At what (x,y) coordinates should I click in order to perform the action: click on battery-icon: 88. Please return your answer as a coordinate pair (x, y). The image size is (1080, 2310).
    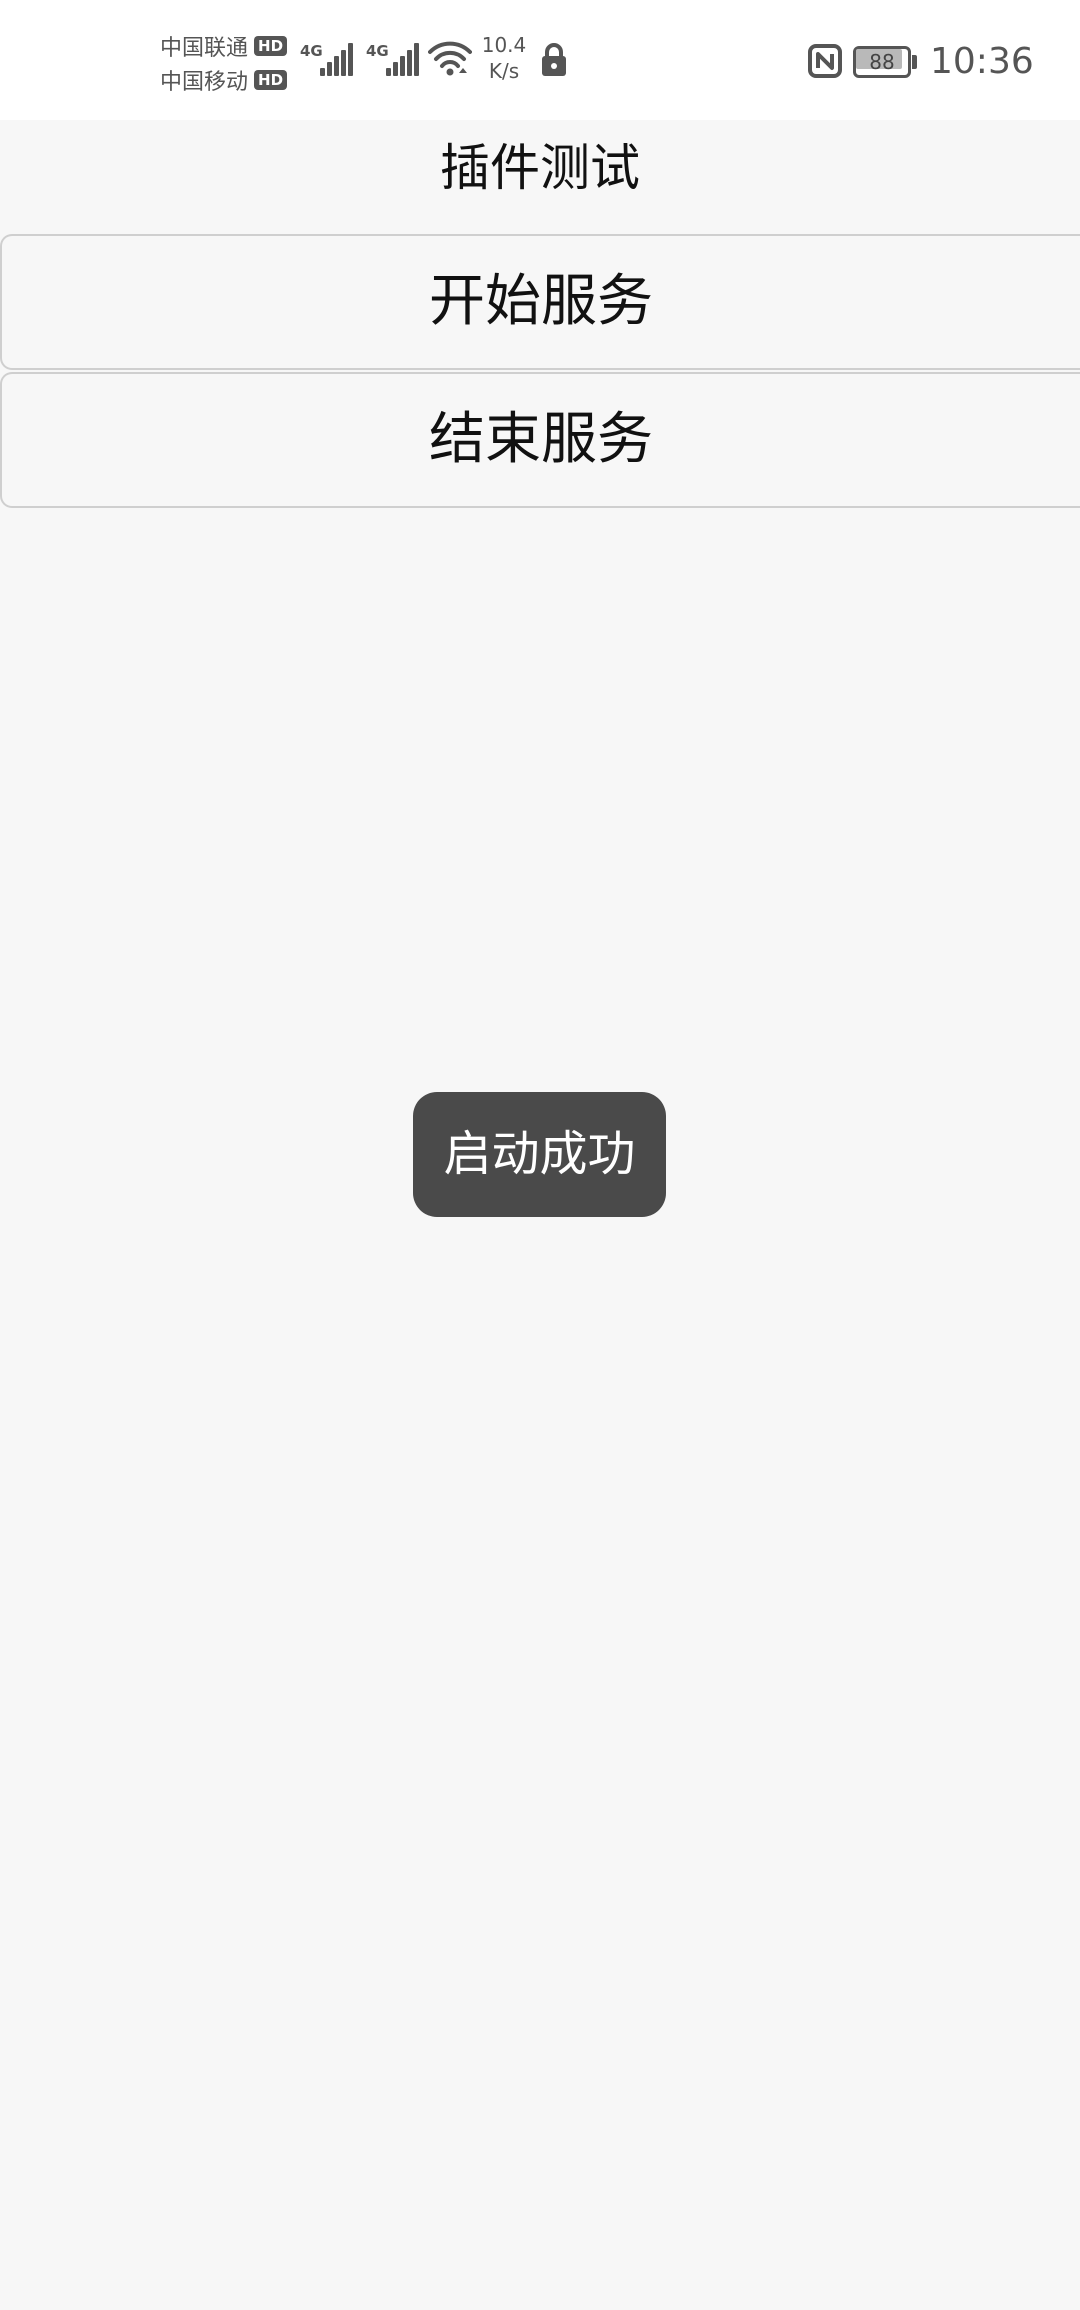
    Looking at the image, I should click on (885, 62).